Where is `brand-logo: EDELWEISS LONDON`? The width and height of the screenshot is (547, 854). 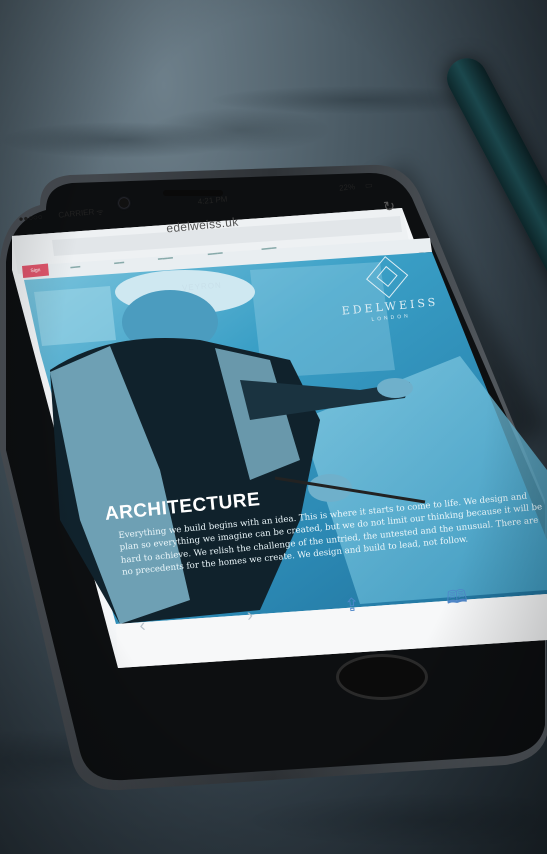 brand-logo: EDELWEISS LONDON is located at coordinates (388, 291).